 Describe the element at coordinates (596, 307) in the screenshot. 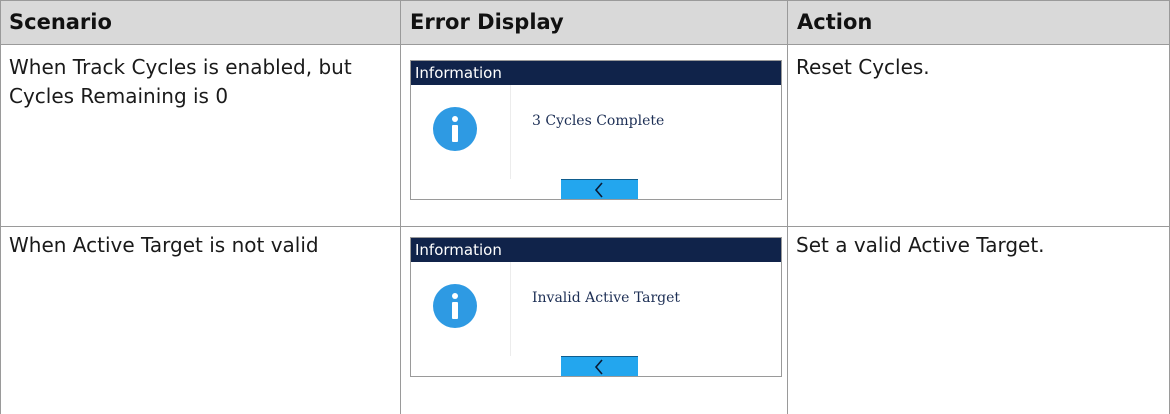

I see `row2-error-dialog: Information Invalid Active Target` at that location.